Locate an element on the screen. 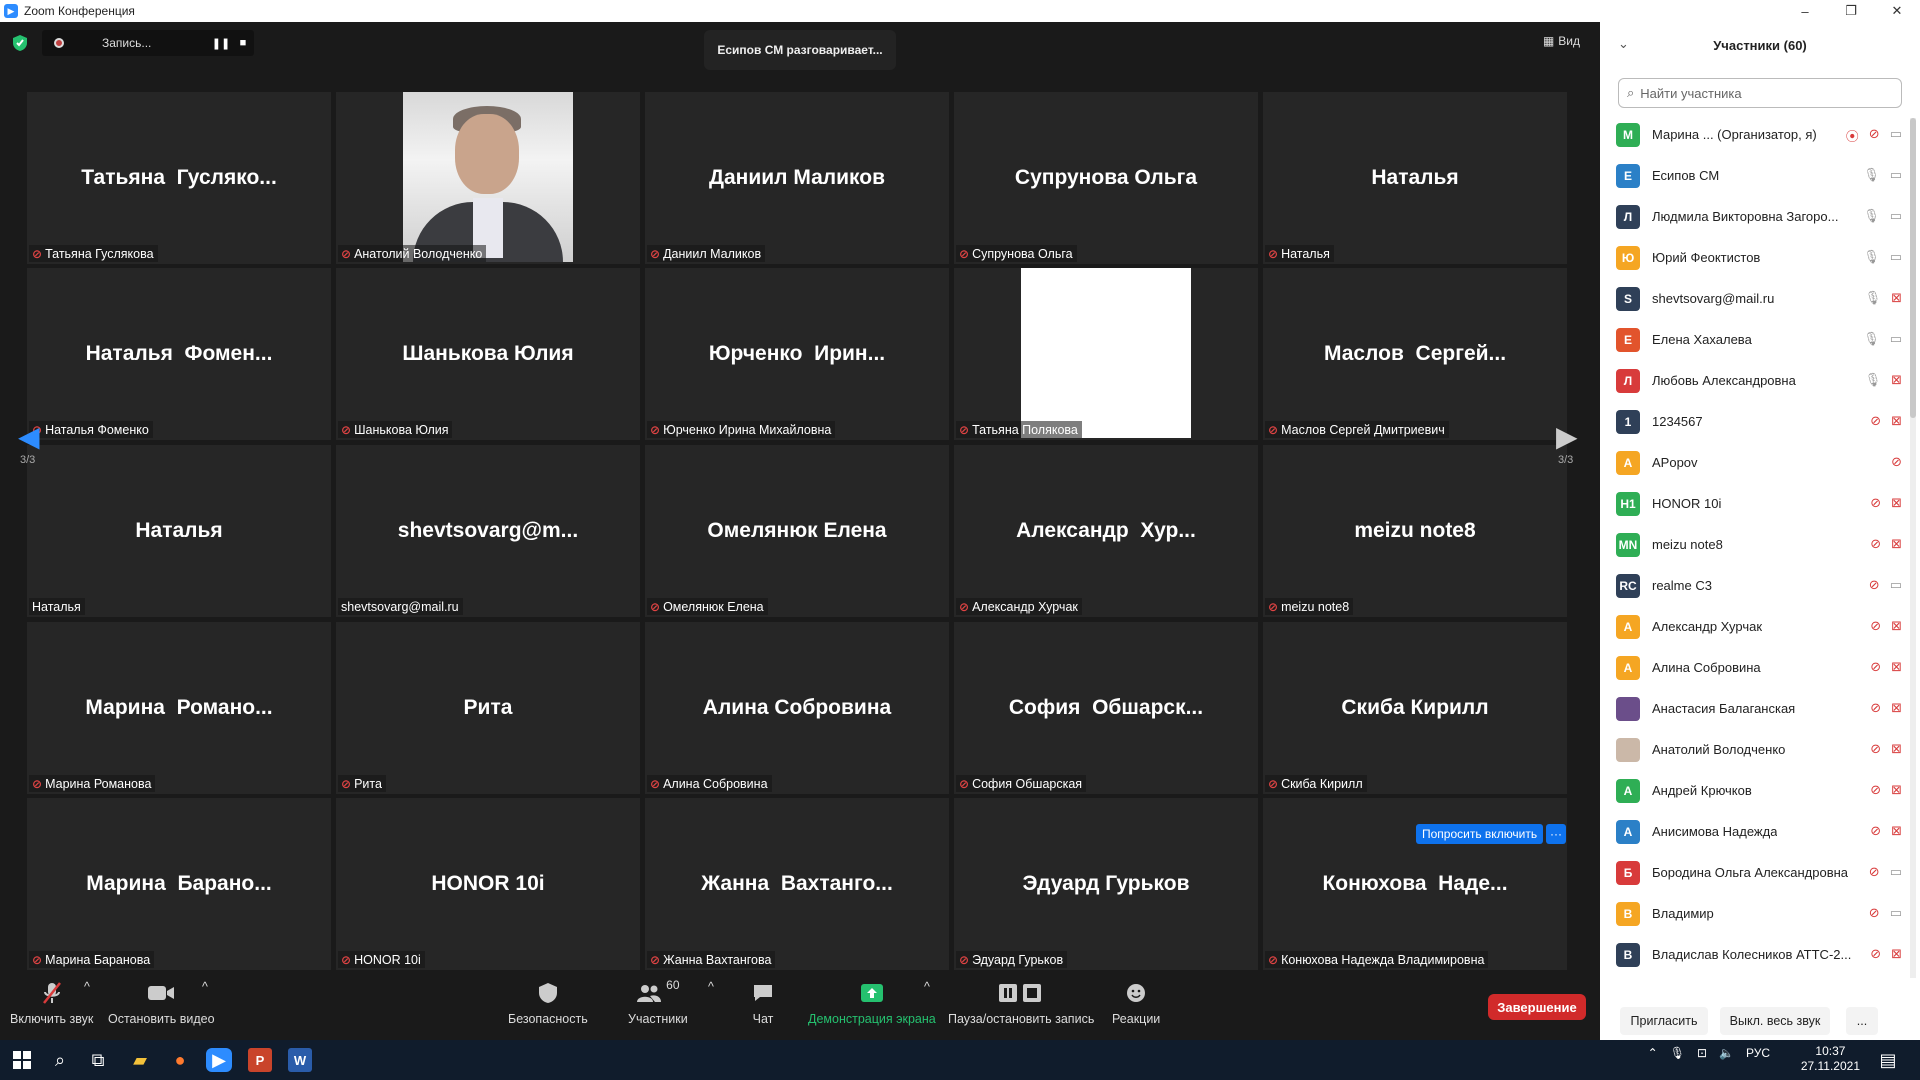 This screenshot has height=1080, width=1920. stop-recording-button: ■ is located at coordinates (243, 43).